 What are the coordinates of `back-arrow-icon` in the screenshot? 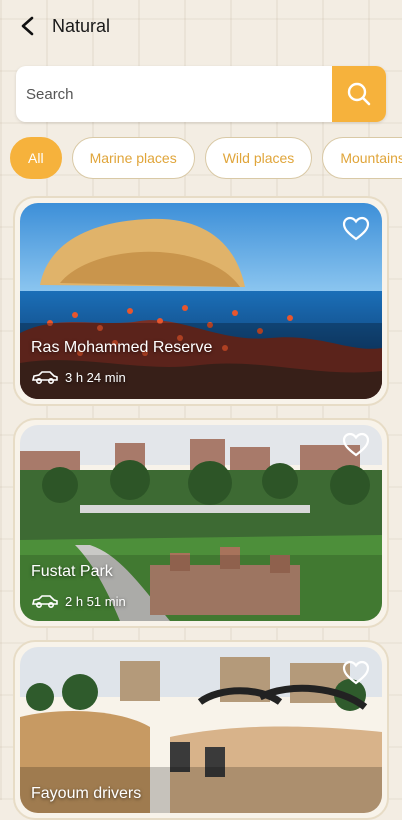 It's located at (27, 26).